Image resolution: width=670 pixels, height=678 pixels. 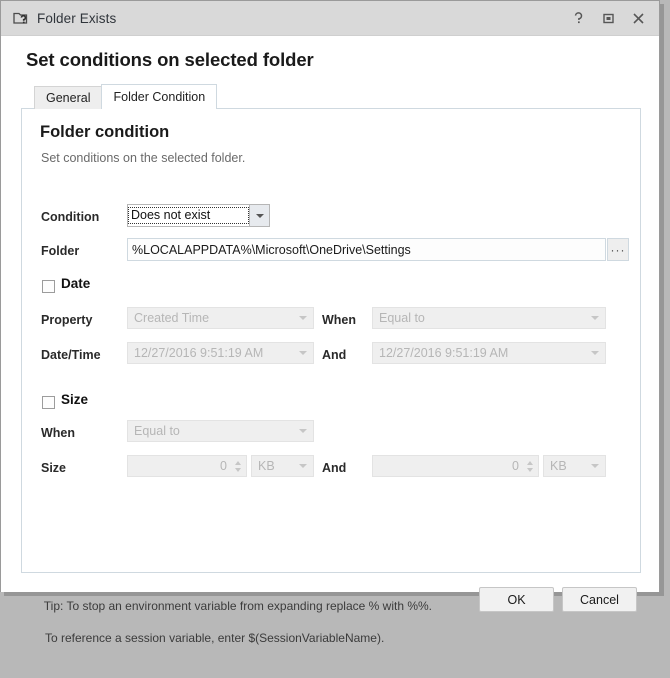 I want to click on size-value-label: Size, so click(x=54, y=468).